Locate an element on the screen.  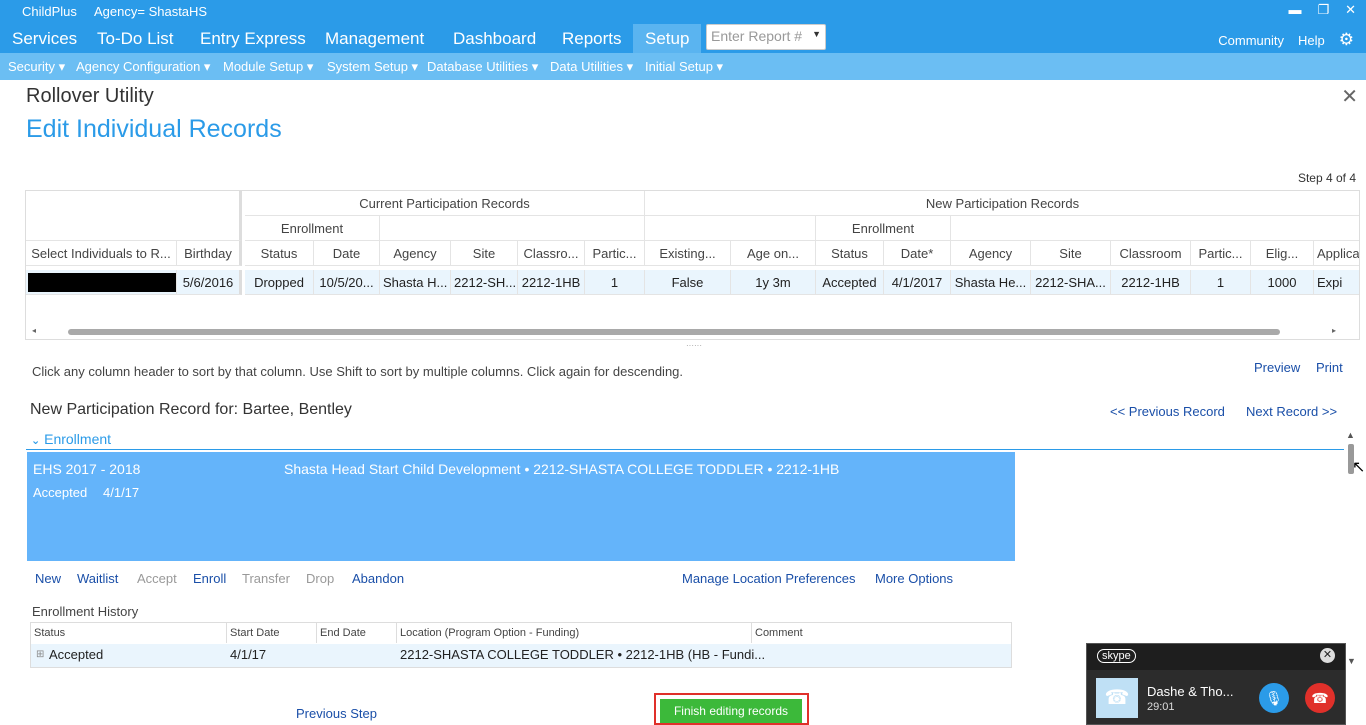
community-link: Community is located at coordinates (1251, 40).